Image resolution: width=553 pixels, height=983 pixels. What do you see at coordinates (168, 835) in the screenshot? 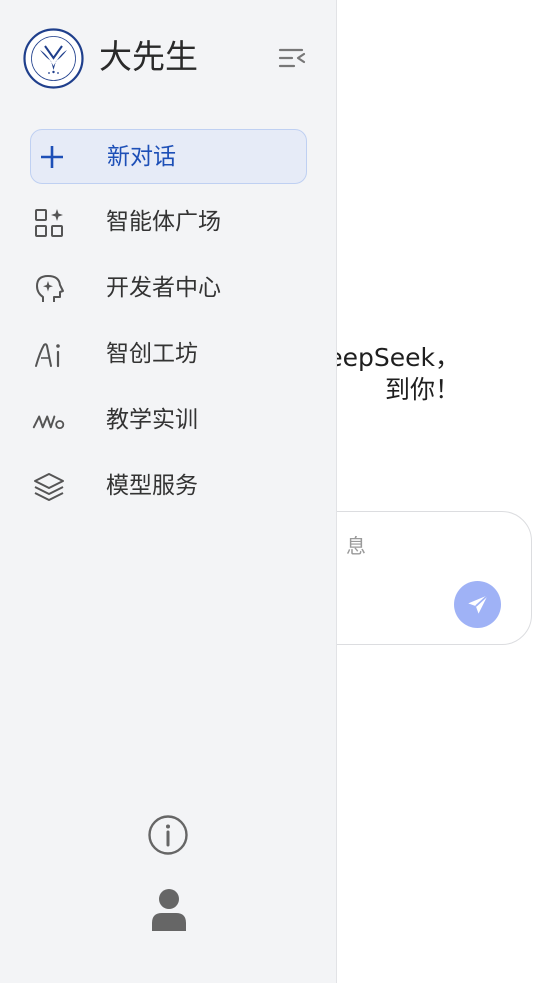
I see `info-icon` at bounding box center [168, 835].